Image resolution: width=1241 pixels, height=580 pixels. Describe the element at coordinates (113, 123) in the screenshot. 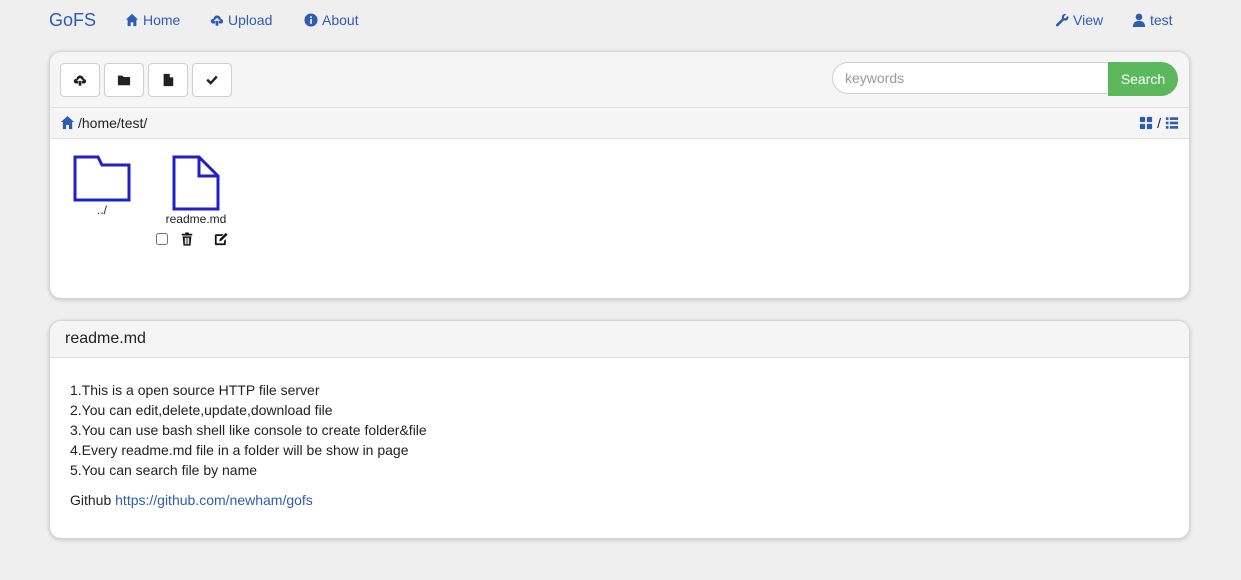

I see `current-path: /home/test/` at that location.